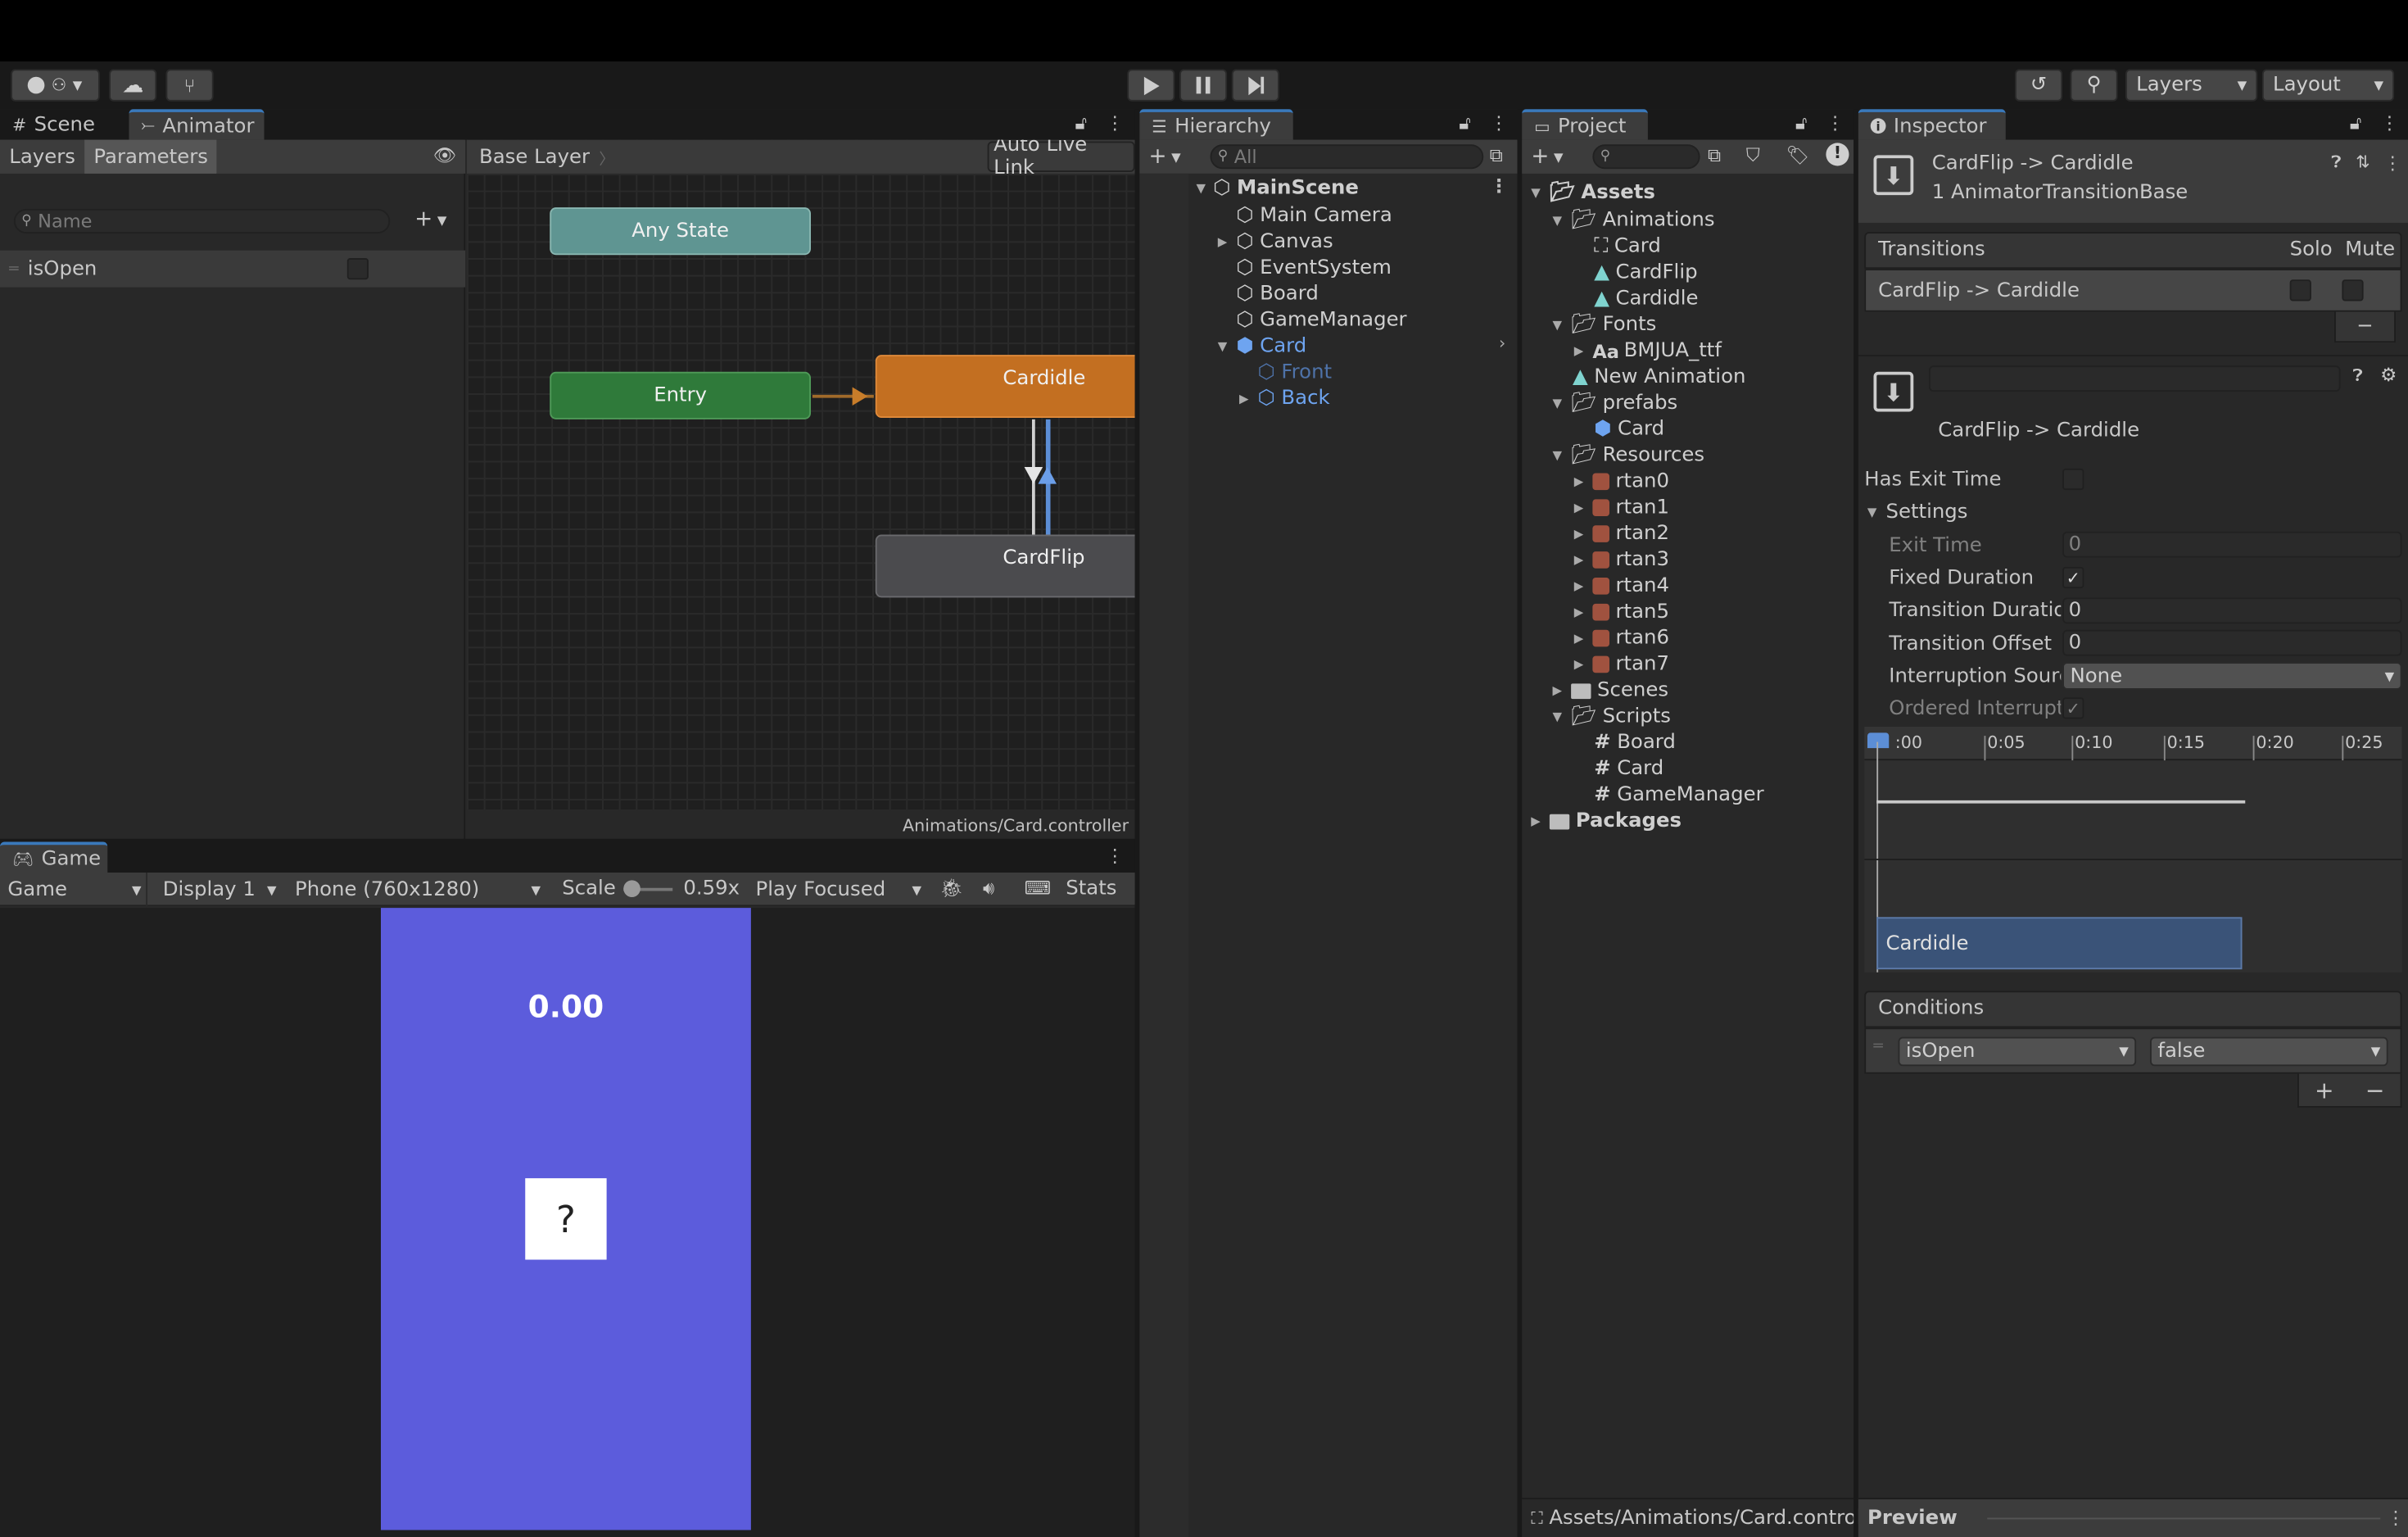  What do you see at coordinates (1347, 157) in the screenshot?
I see `hierarchy-search-input: ⚲ All` at bounding box center [1347, 157].